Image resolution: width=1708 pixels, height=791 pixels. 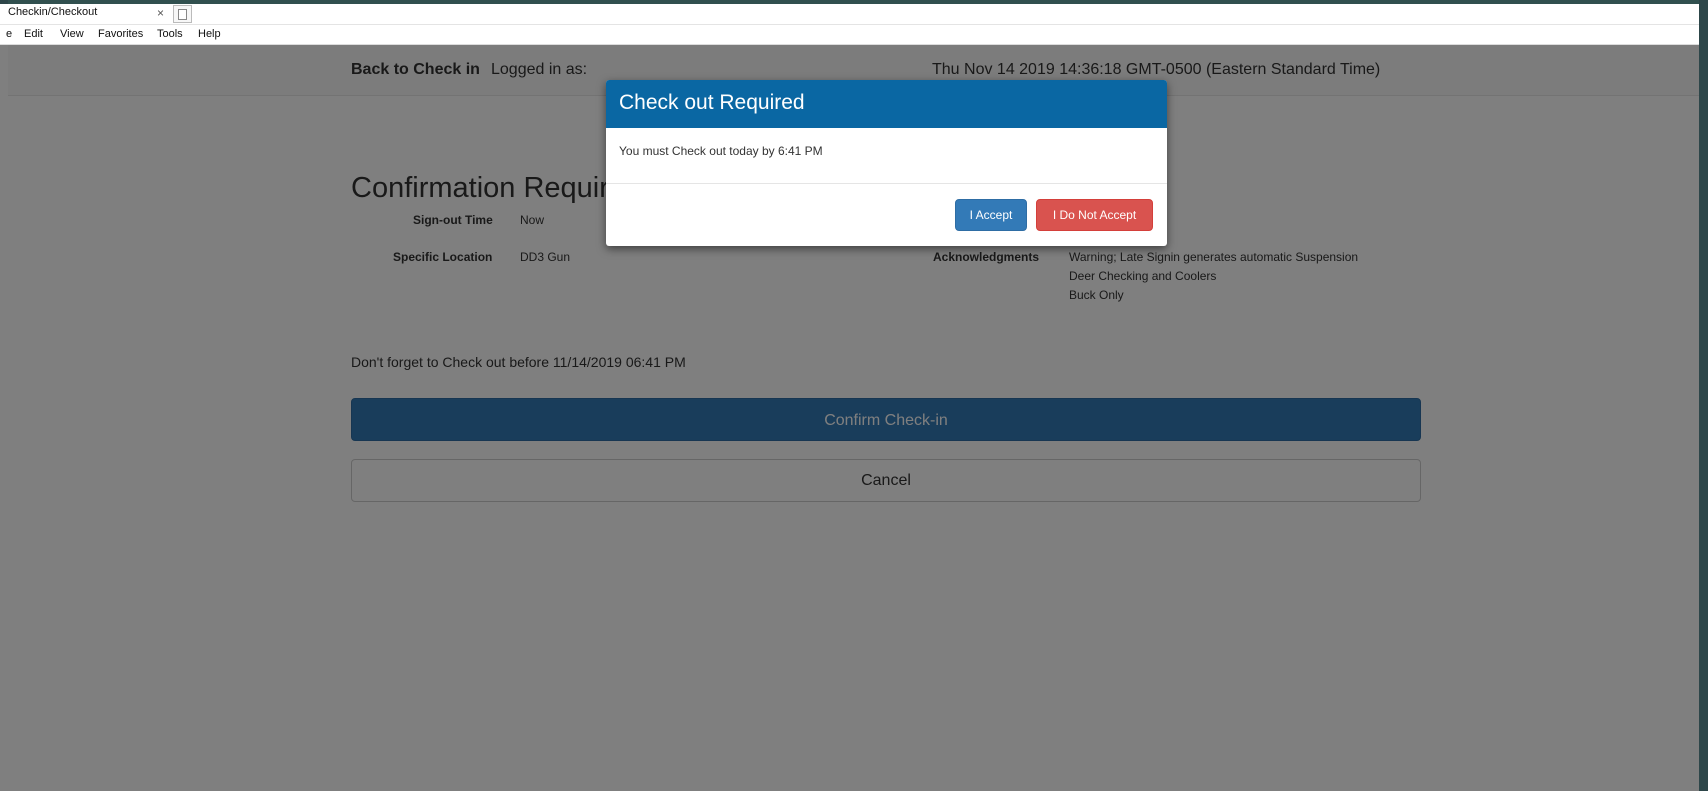 I want to click on tab-checkin-checkout: Checkin/Checkout, so click(x=52, y=12).